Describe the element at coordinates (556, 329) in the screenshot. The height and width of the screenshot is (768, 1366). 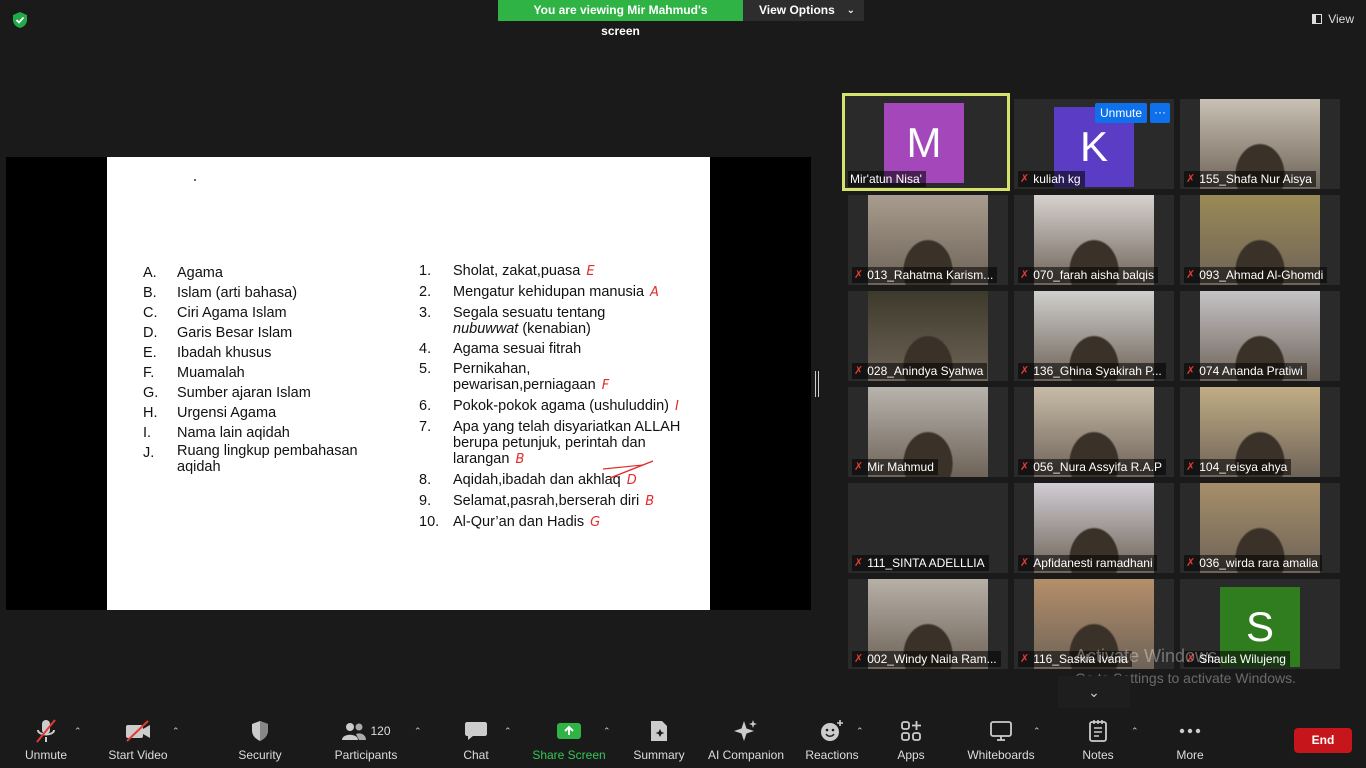
I see `slide-item-text: (kenabian)` at that location.